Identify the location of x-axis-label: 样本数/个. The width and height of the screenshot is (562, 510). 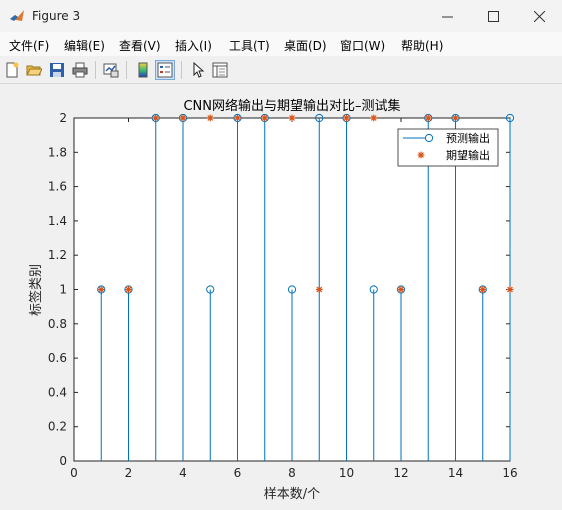
(292, 494).